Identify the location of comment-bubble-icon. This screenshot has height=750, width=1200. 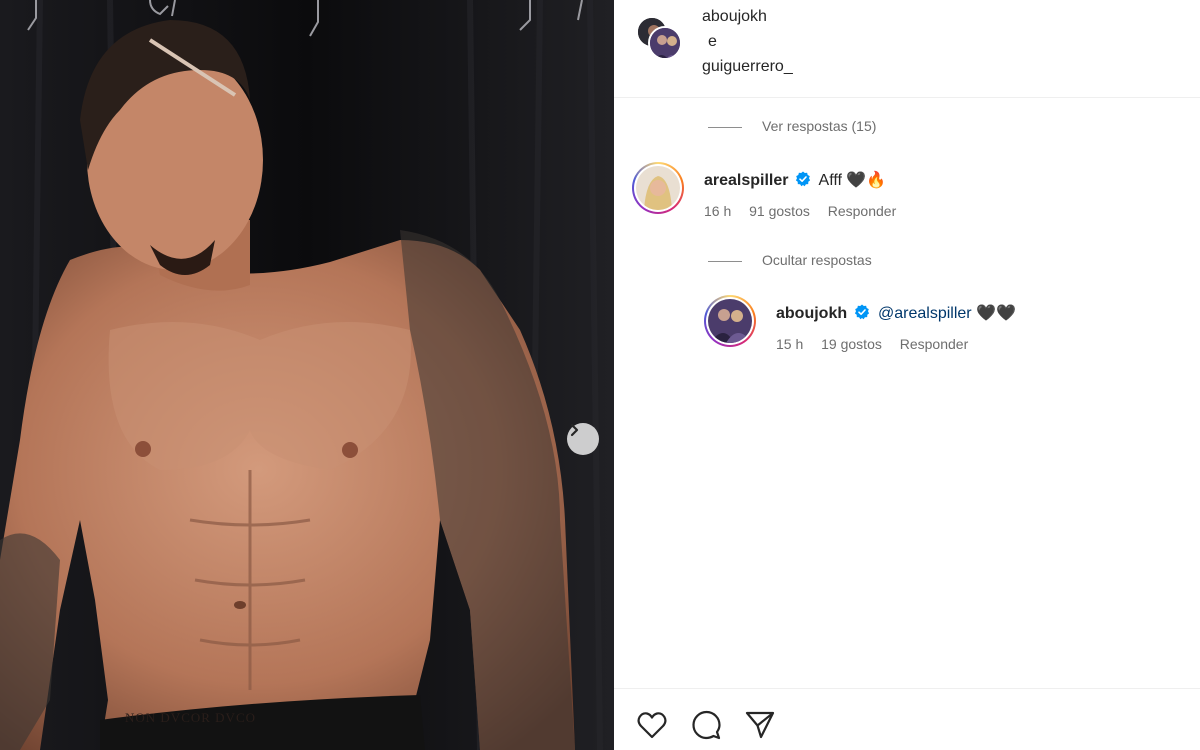
(706, 725).